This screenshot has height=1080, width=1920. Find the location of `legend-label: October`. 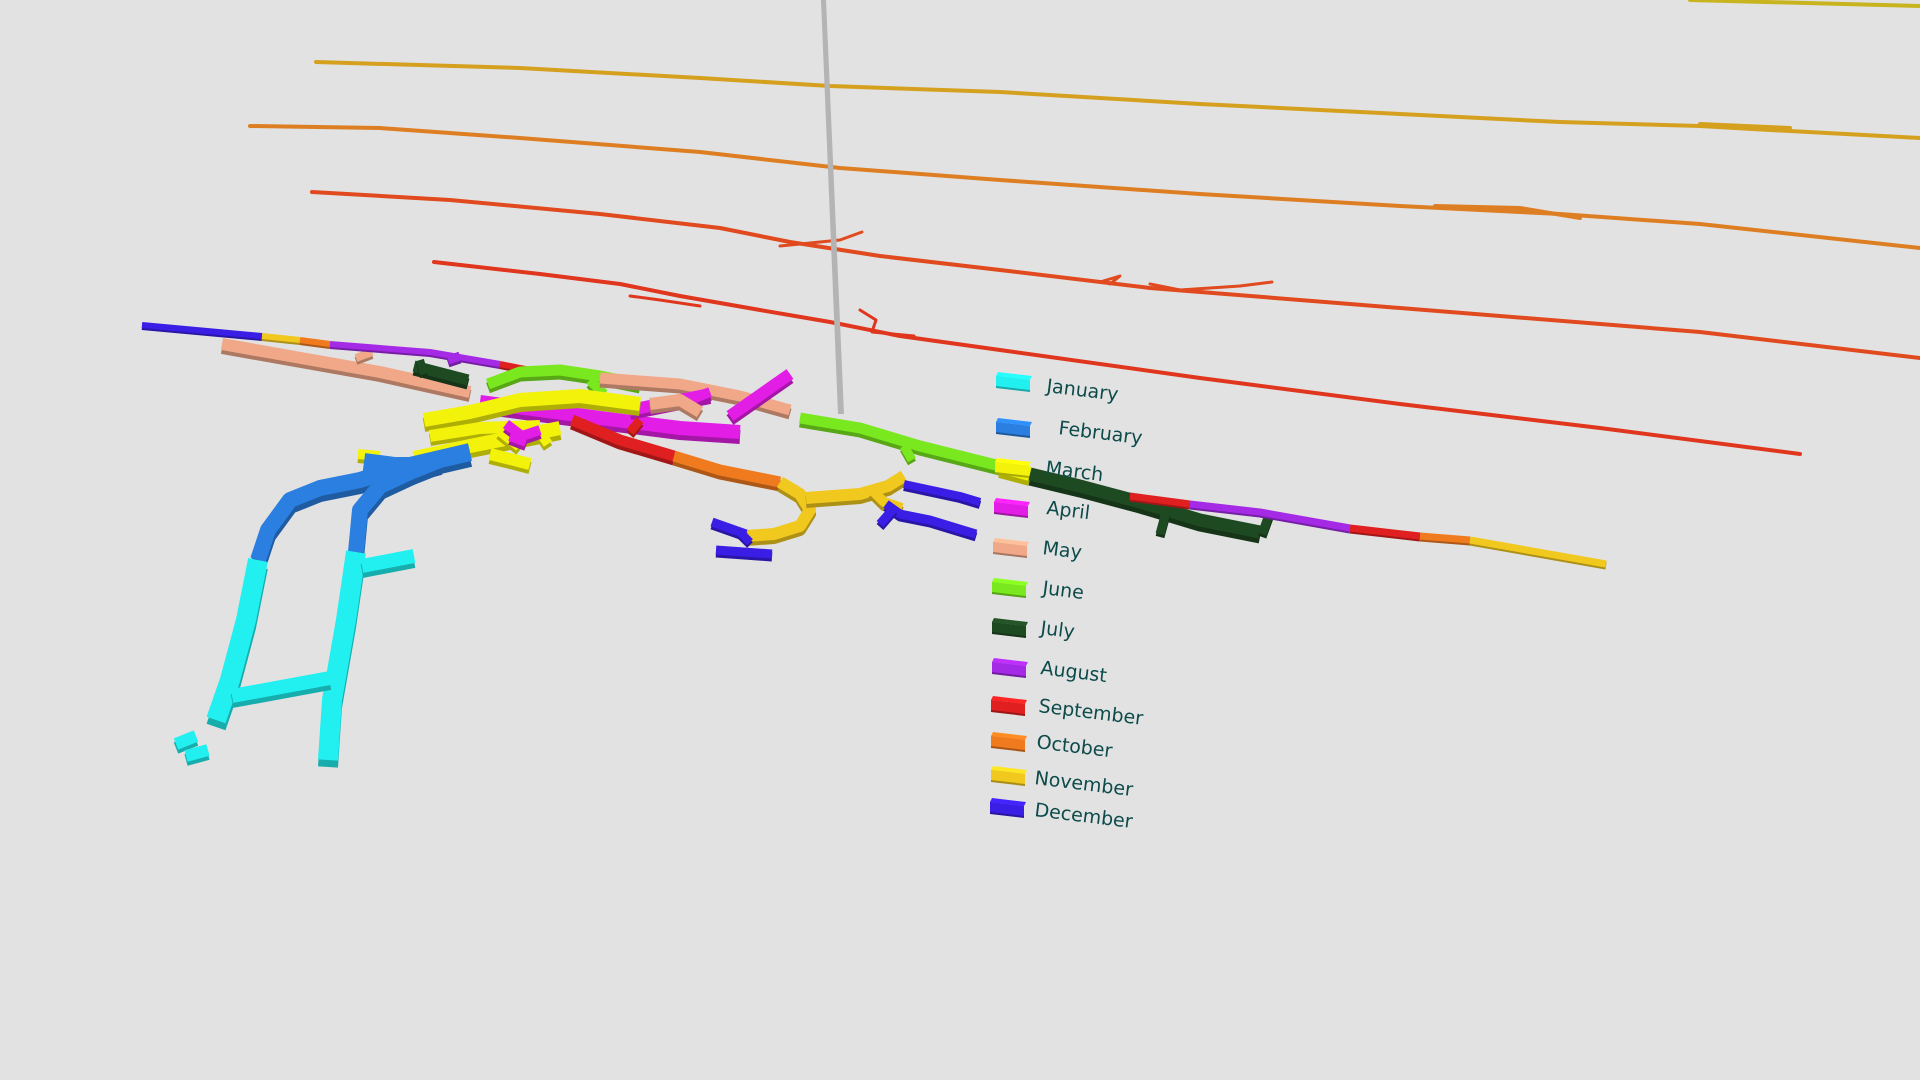

legend-label: October is located at coordinates (1074, 746).